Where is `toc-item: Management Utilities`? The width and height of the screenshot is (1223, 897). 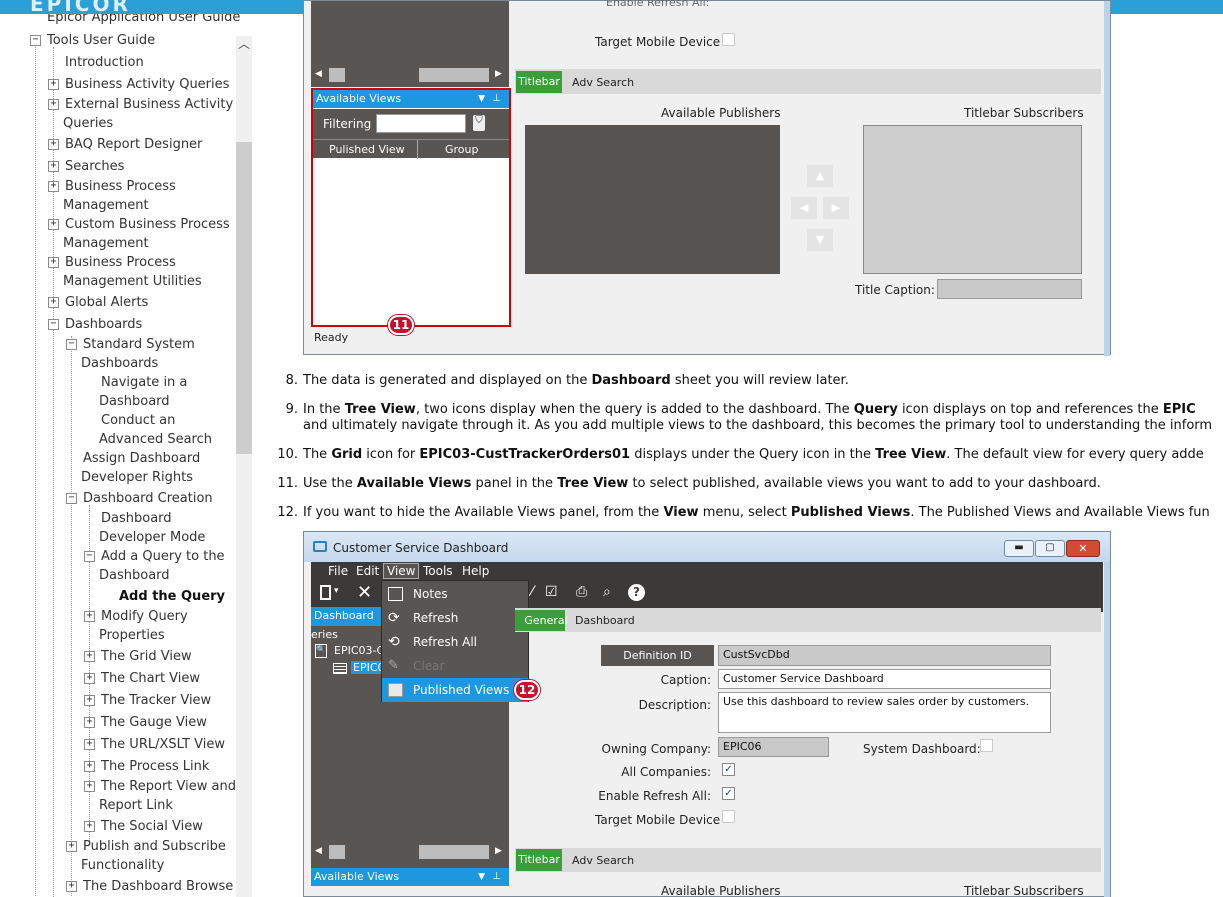 toc-item: Management Utilities is located at coordinates (132, 281).